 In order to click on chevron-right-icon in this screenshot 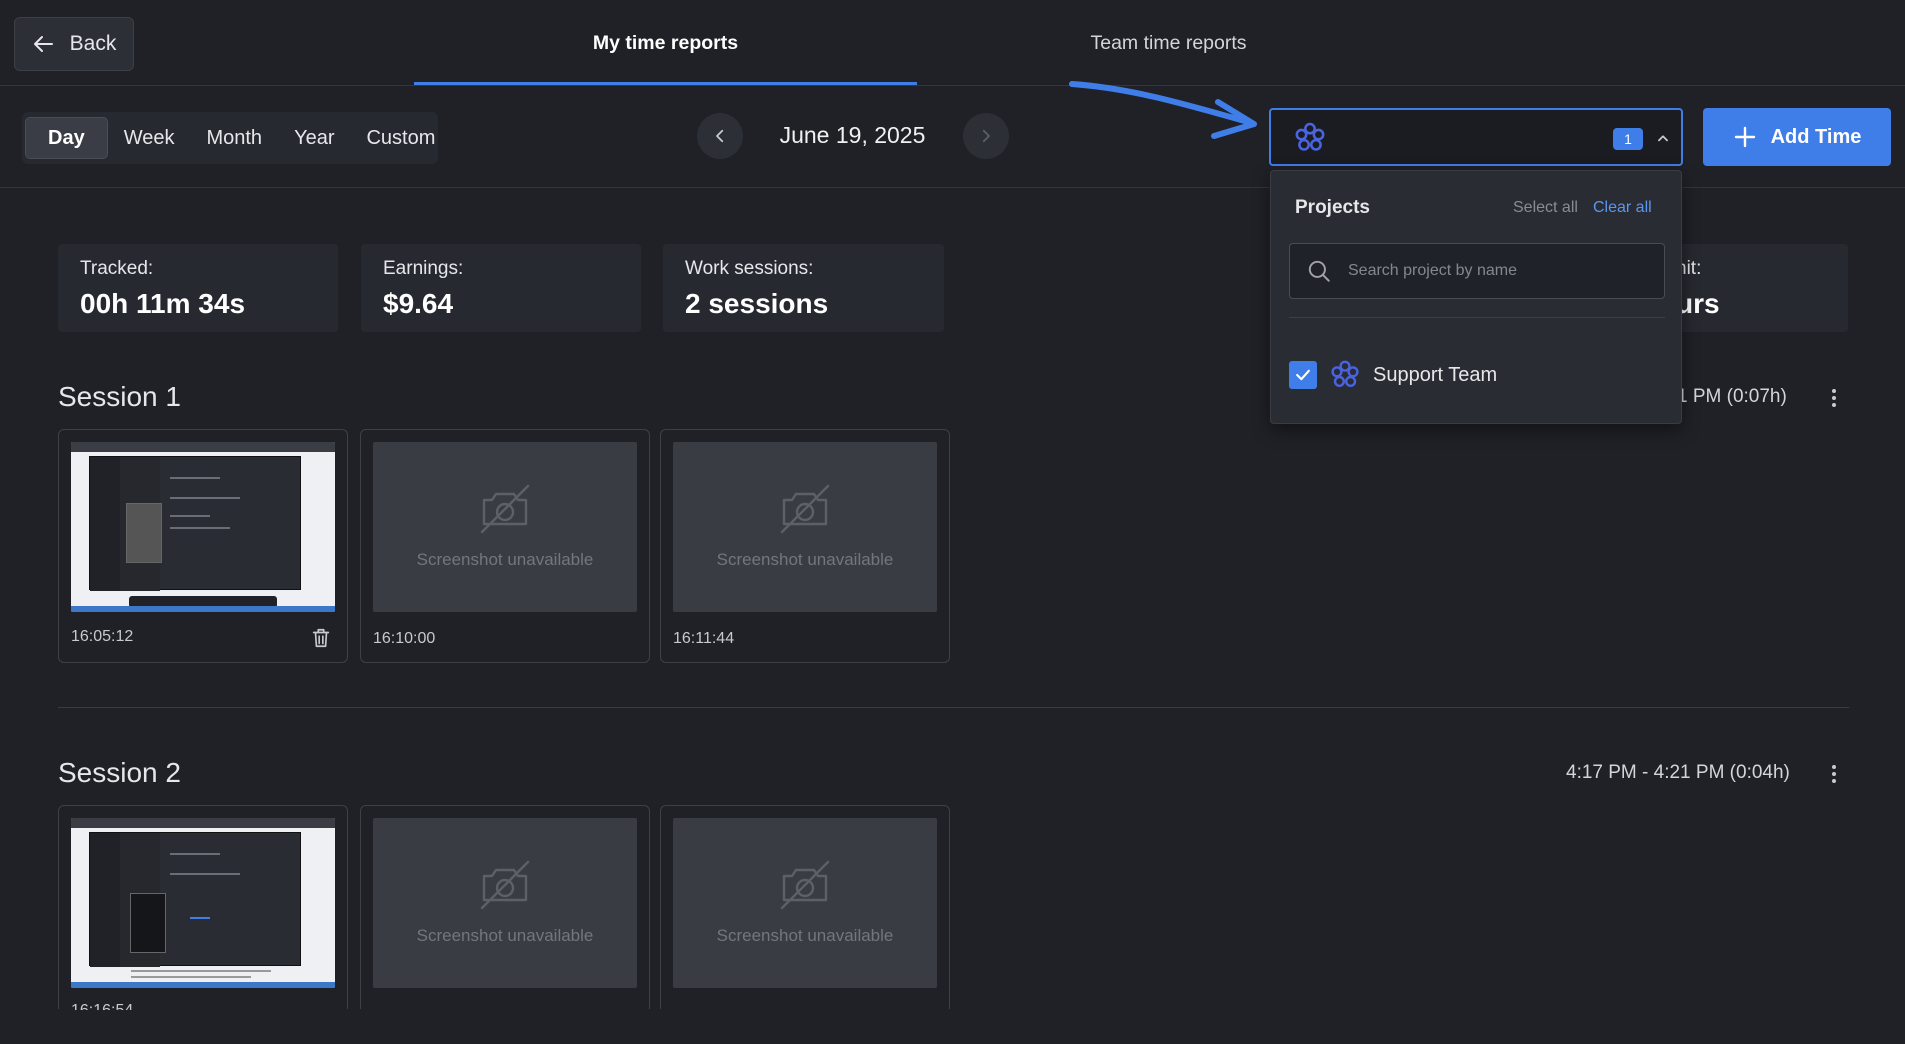, I will do `click(986, 136)`.